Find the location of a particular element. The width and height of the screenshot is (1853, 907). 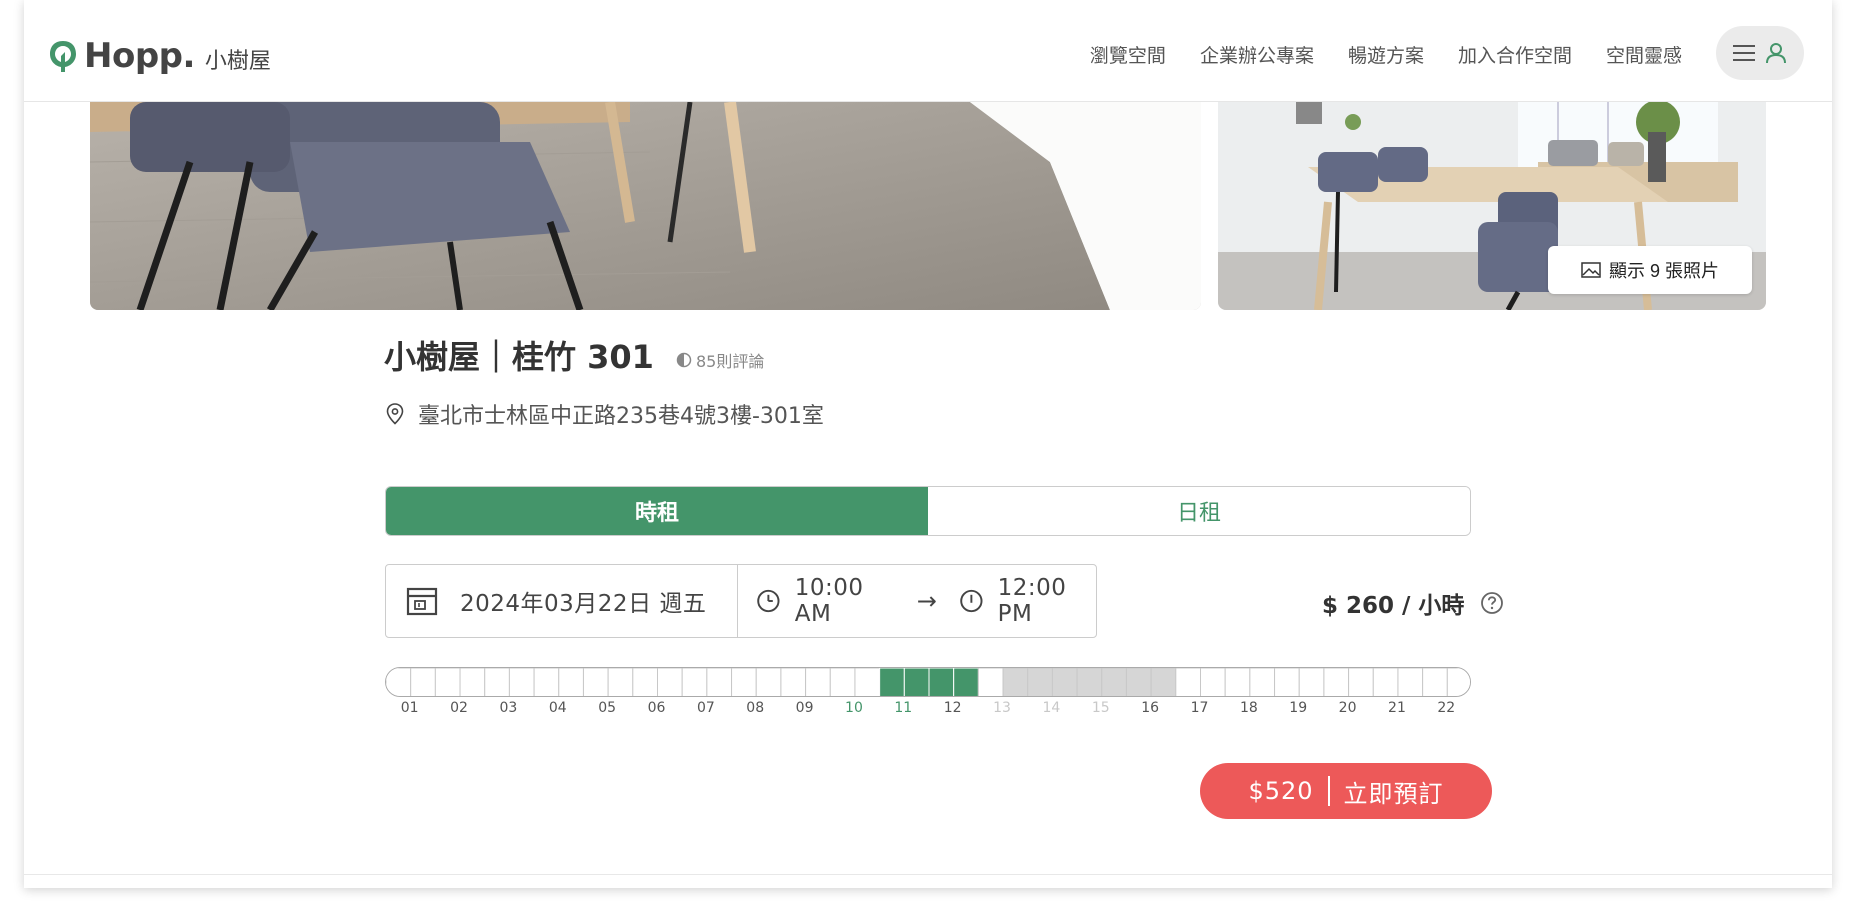

book-now-button: $520 立即預訂 is located at coordinates (1346, 791).